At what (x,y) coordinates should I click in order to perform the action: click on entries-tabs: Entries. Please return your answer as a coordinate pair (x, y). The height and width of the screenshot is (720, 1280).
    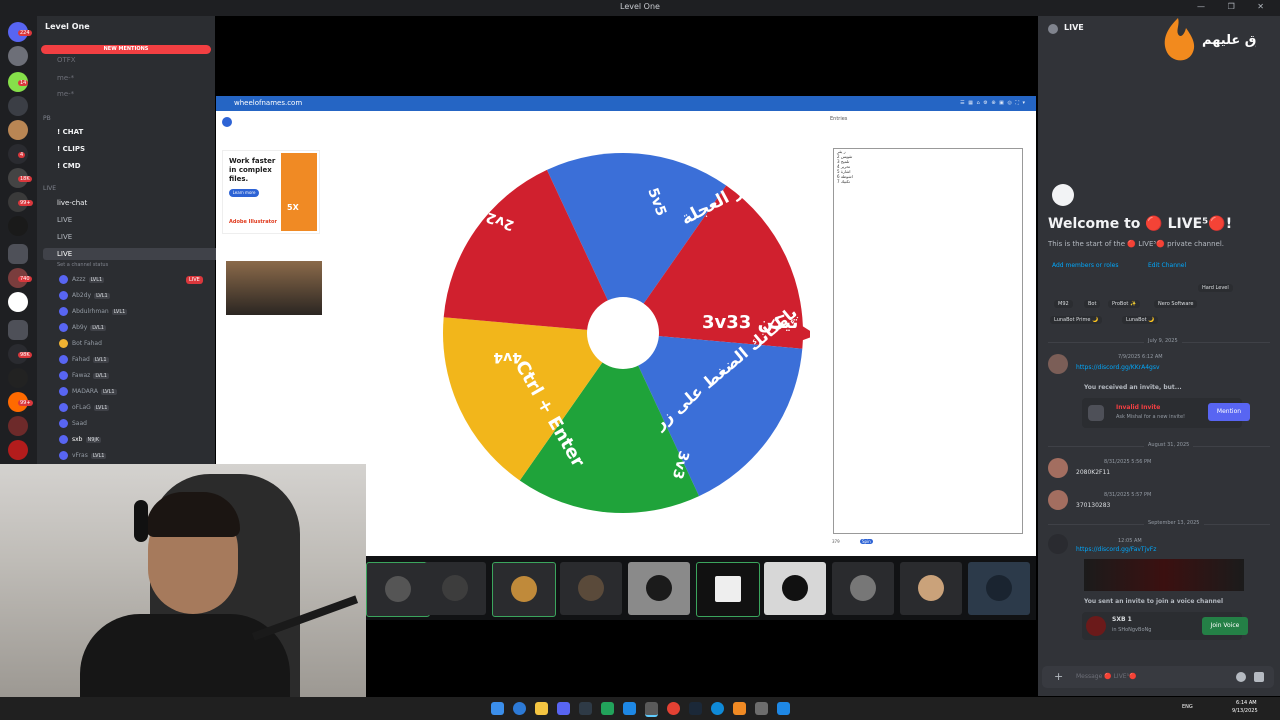
    Looking at the image, I should click on (838, 119).